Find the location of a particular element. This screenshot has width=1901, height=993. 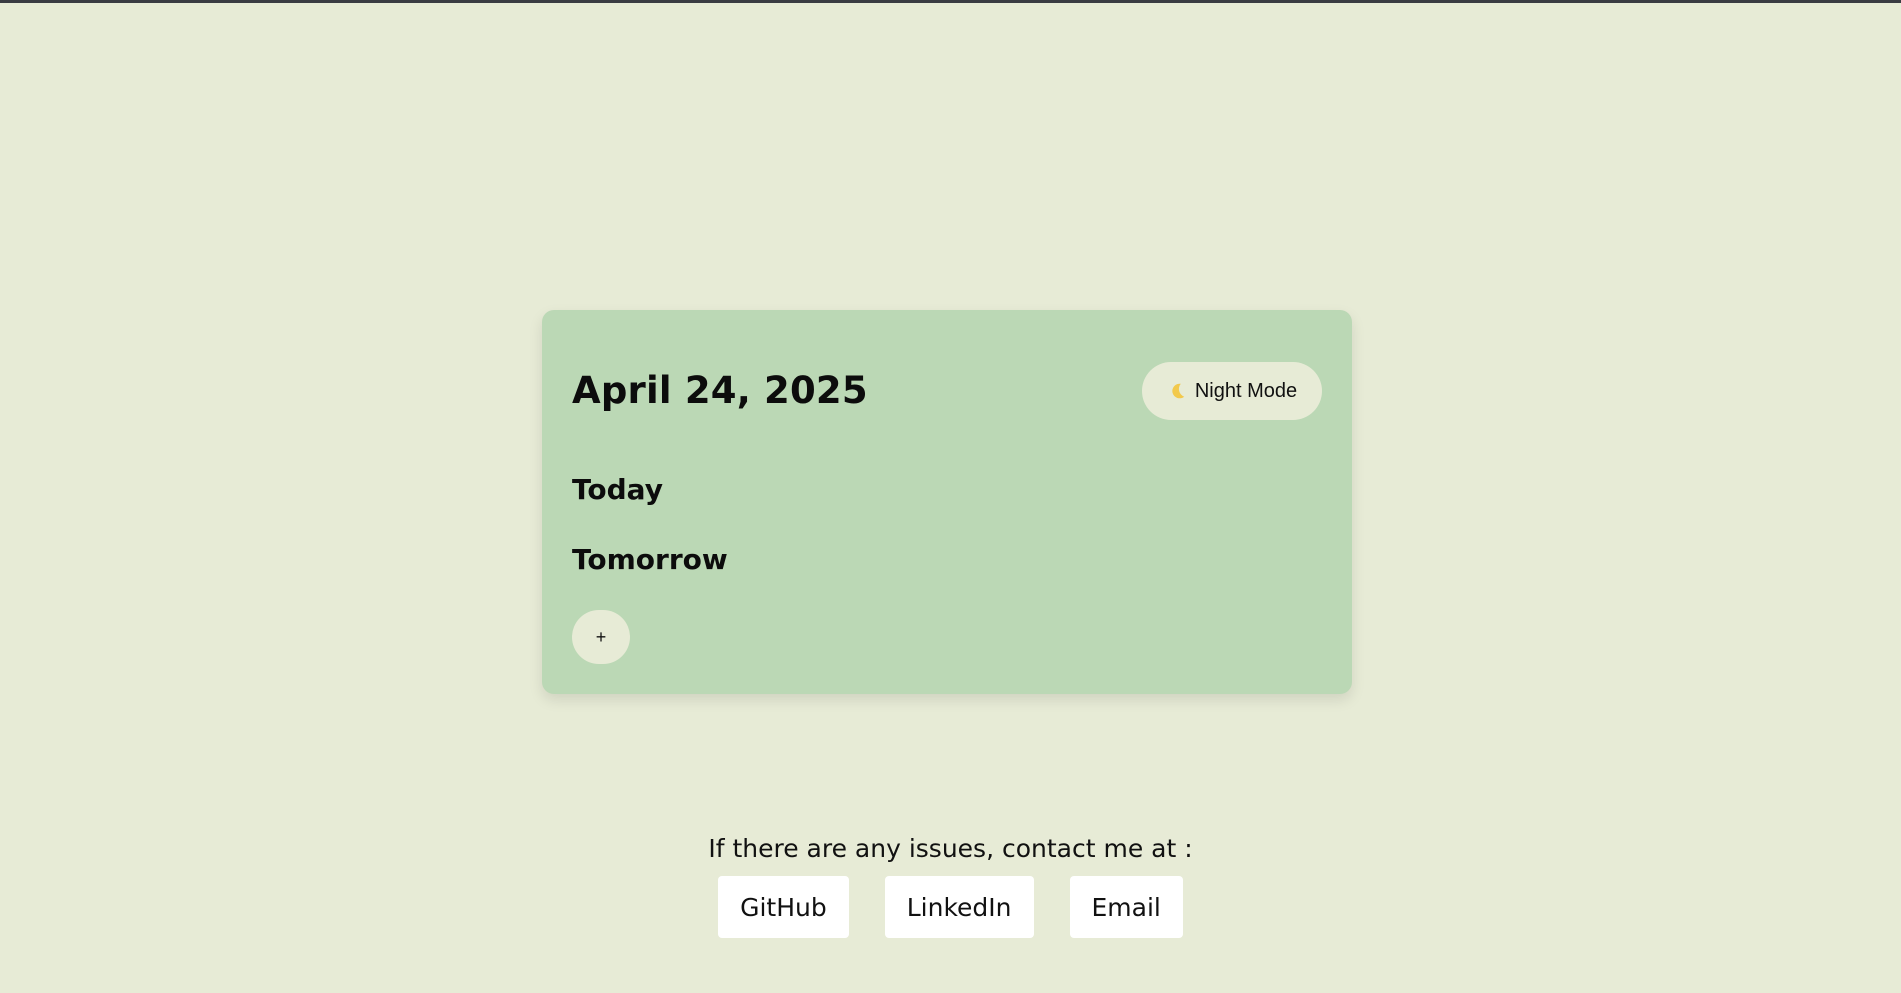

card-header: April 24, 2025 Night Mode is located at coordinates (947, 391).